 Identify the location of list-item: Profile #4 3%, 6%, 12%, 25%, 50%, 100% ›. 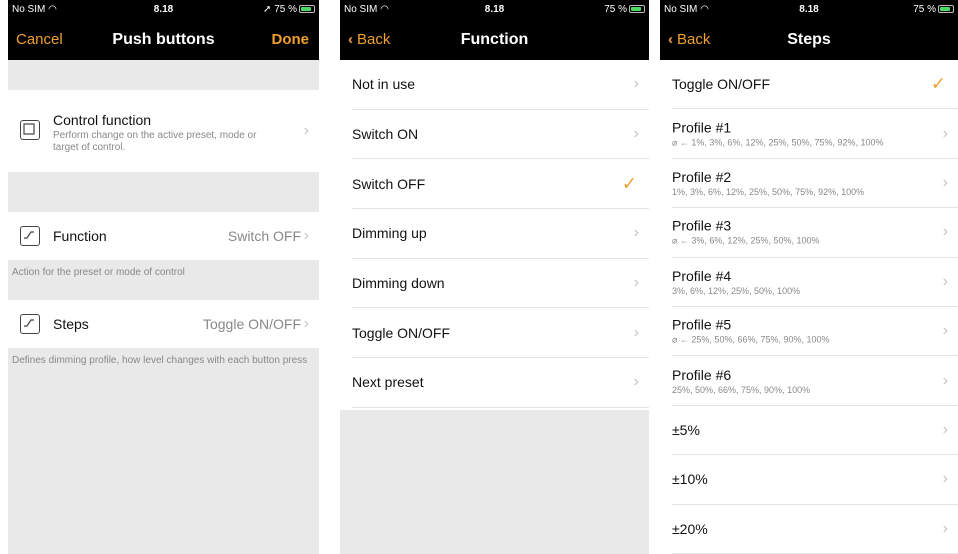
(809, 281).